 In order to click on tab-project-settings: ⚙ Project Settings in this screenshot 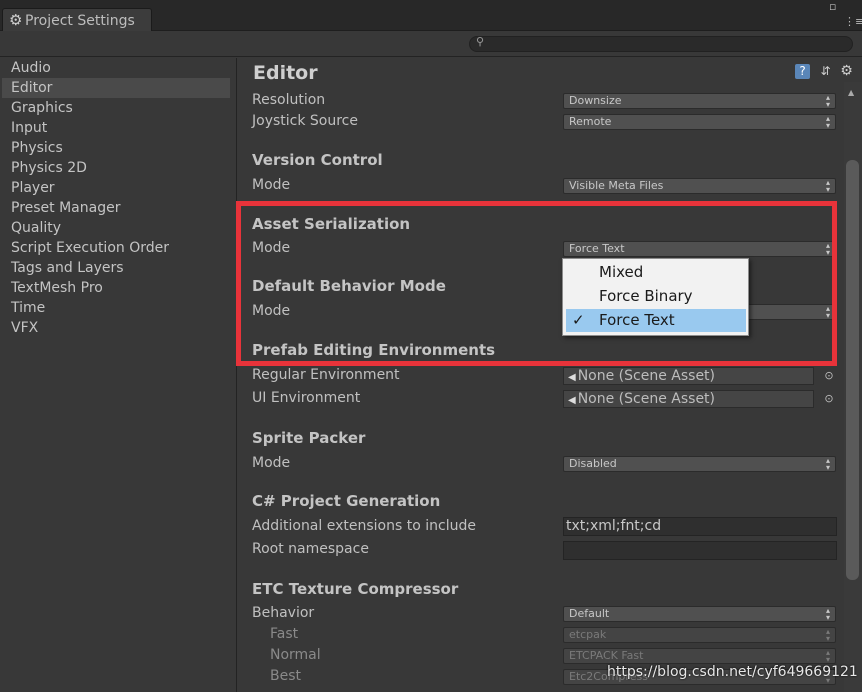, I will do `click(77, 19)`.